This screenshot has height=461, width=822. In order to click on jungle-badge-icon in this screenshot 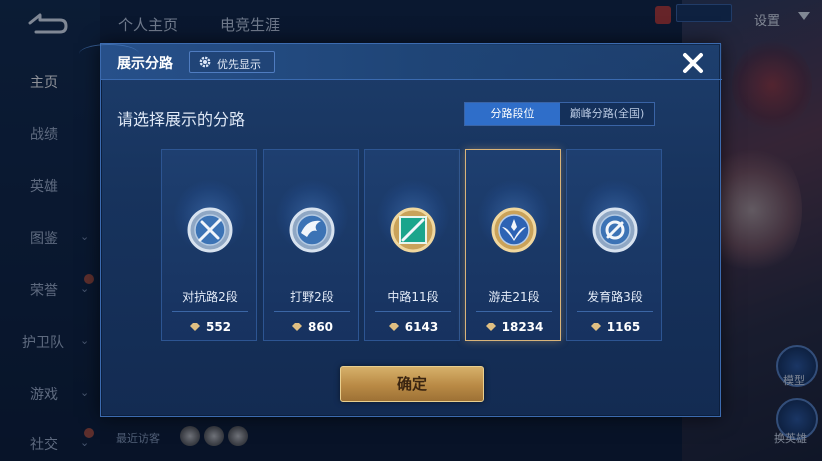, I will do `click(312, 230)`.